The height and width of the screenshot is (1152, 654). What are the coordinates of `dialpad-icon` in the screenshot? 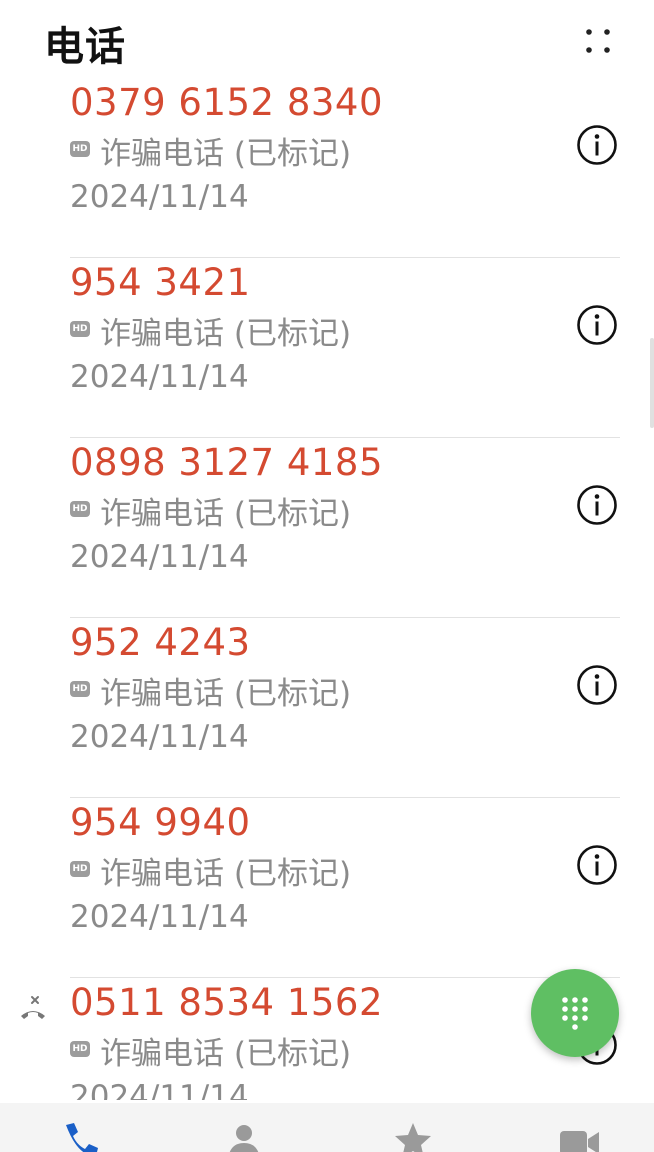 It's located at (575, 1013).